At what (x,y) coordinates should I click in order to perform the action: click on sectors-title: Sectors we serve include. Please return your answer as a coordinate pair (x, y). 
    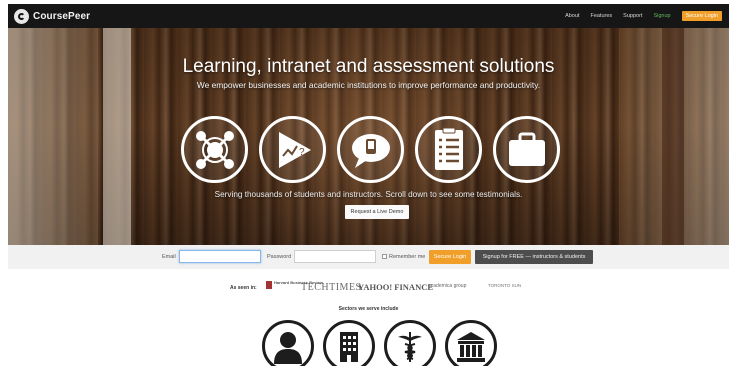
    Looking at the image, I should click on (368, 309).